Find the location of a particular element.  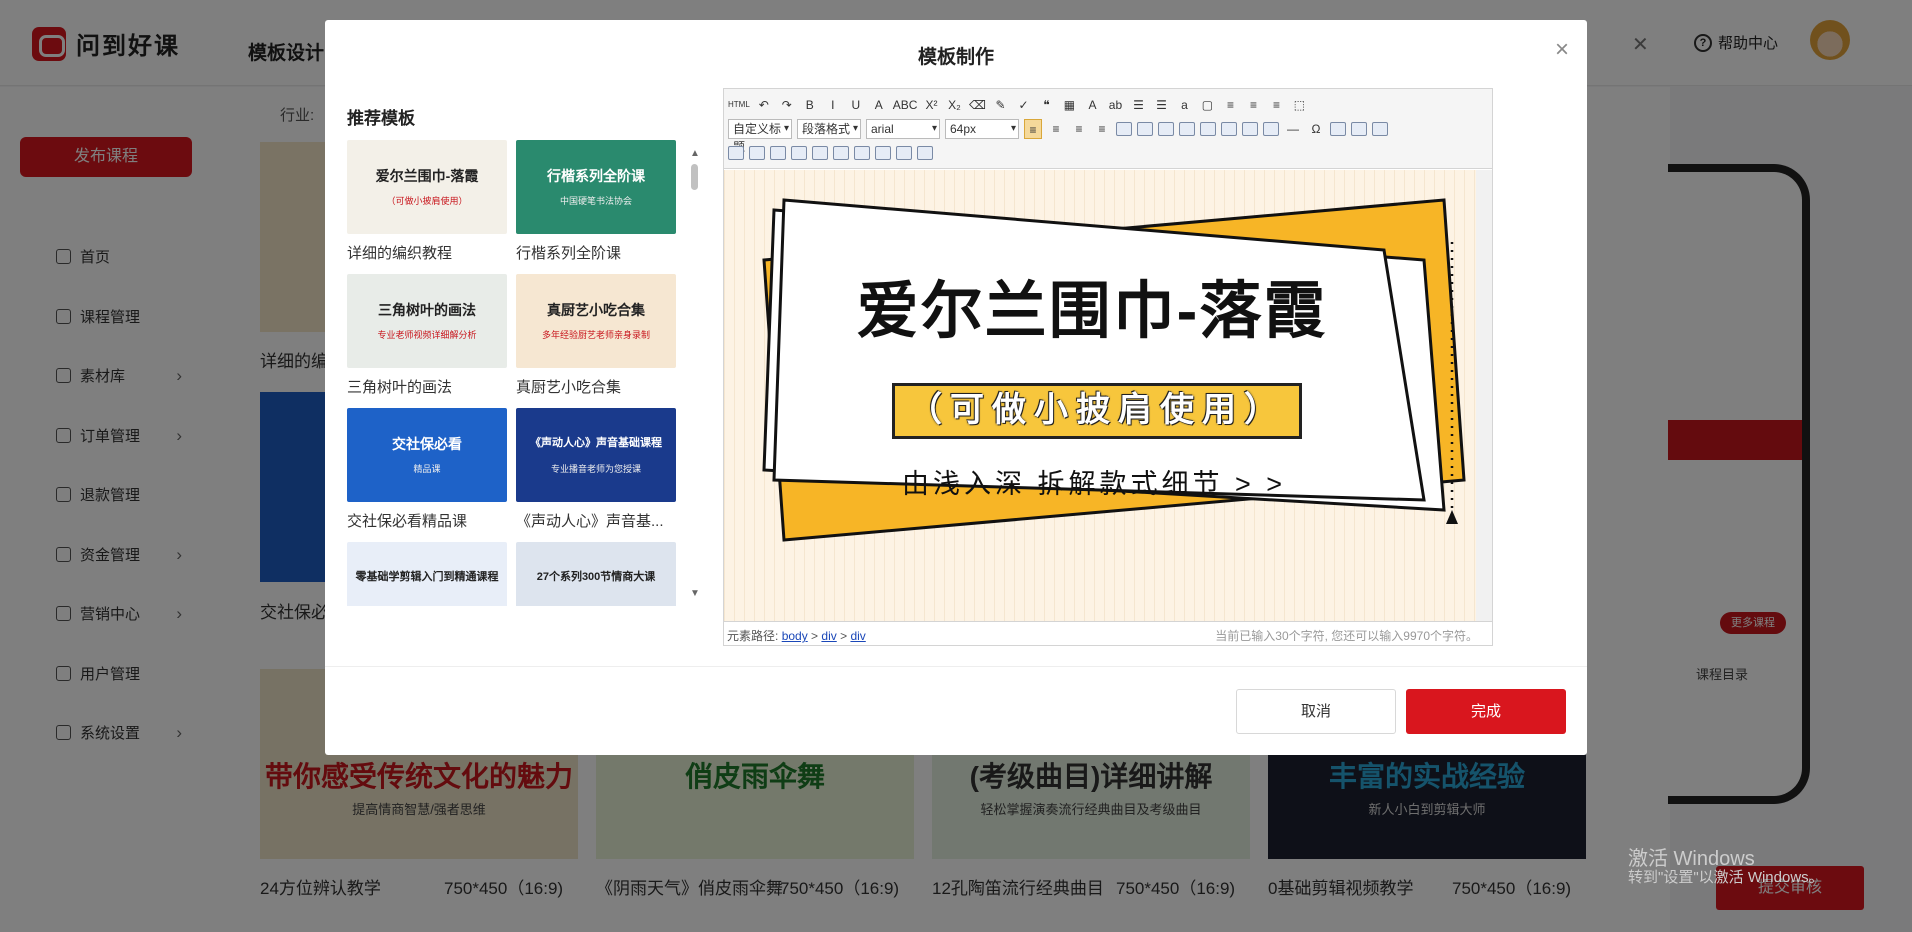

toolbar-button: U is located at coordinates (856, 105).